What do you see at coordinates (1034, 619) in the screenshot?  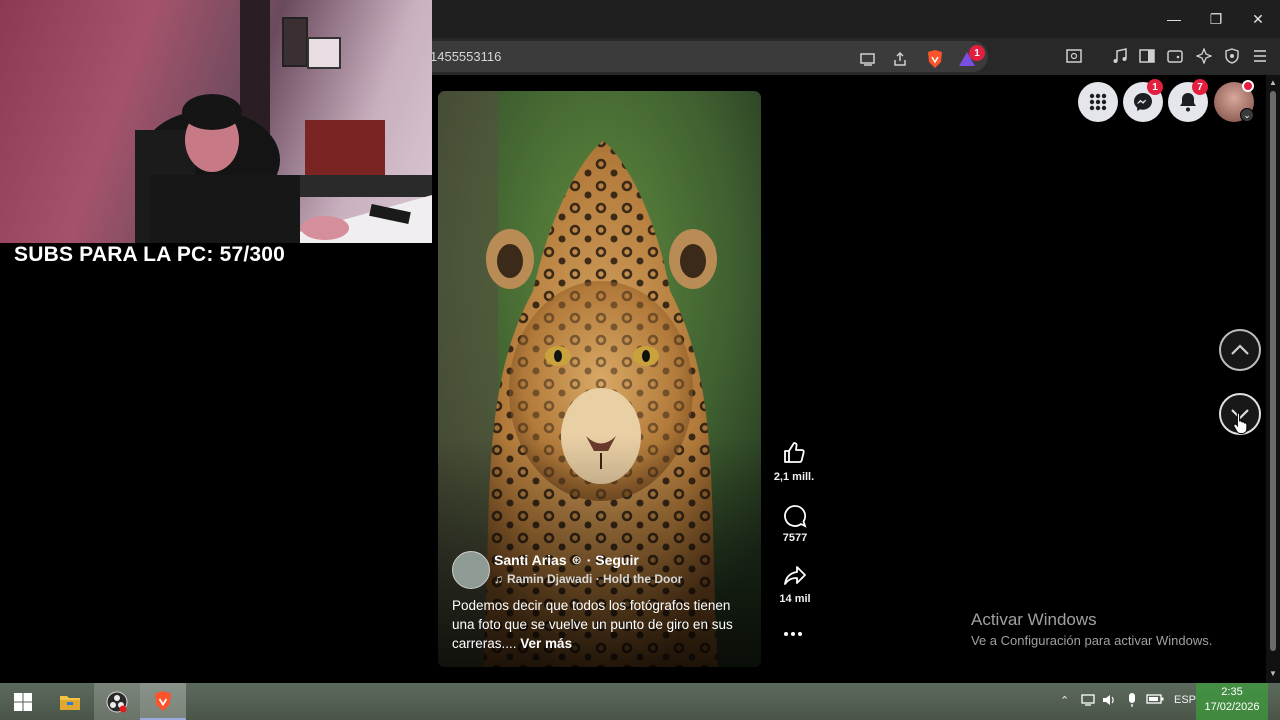 I see `activation-title: Activar Windows` at bounding box center [1034, 619].